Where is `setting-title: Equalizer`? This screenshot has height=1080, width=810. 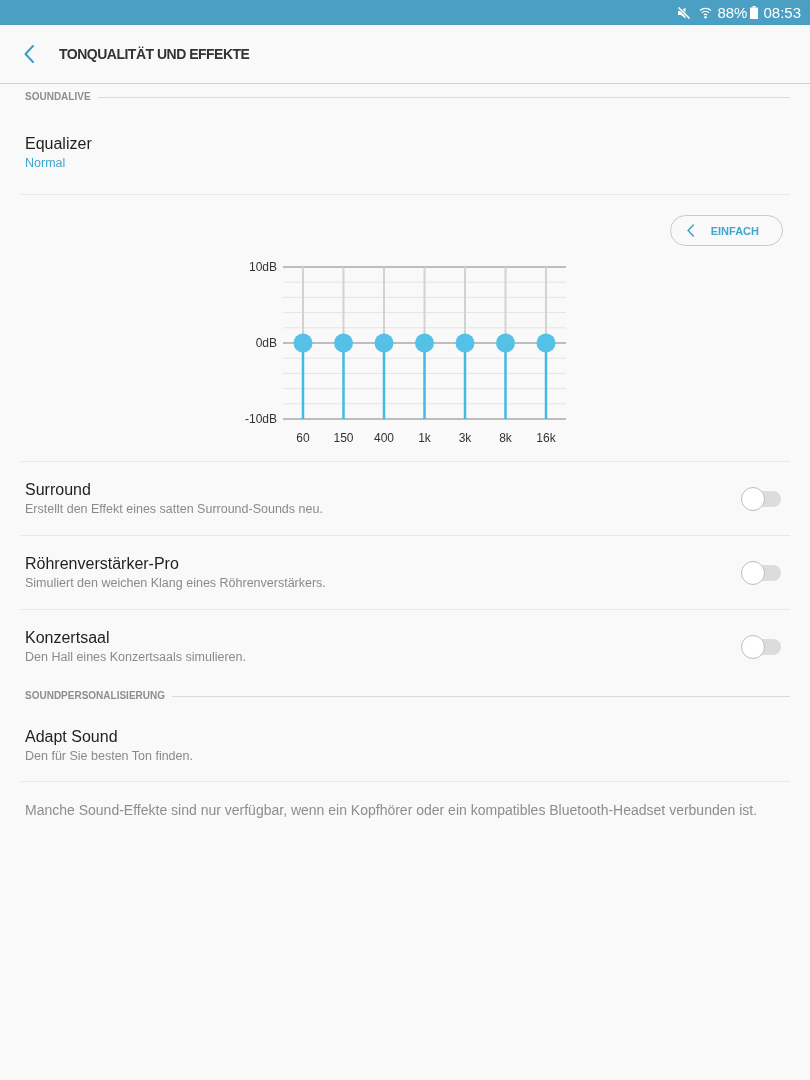
setting-title: Equalizer is located at coordinates (59, 144).